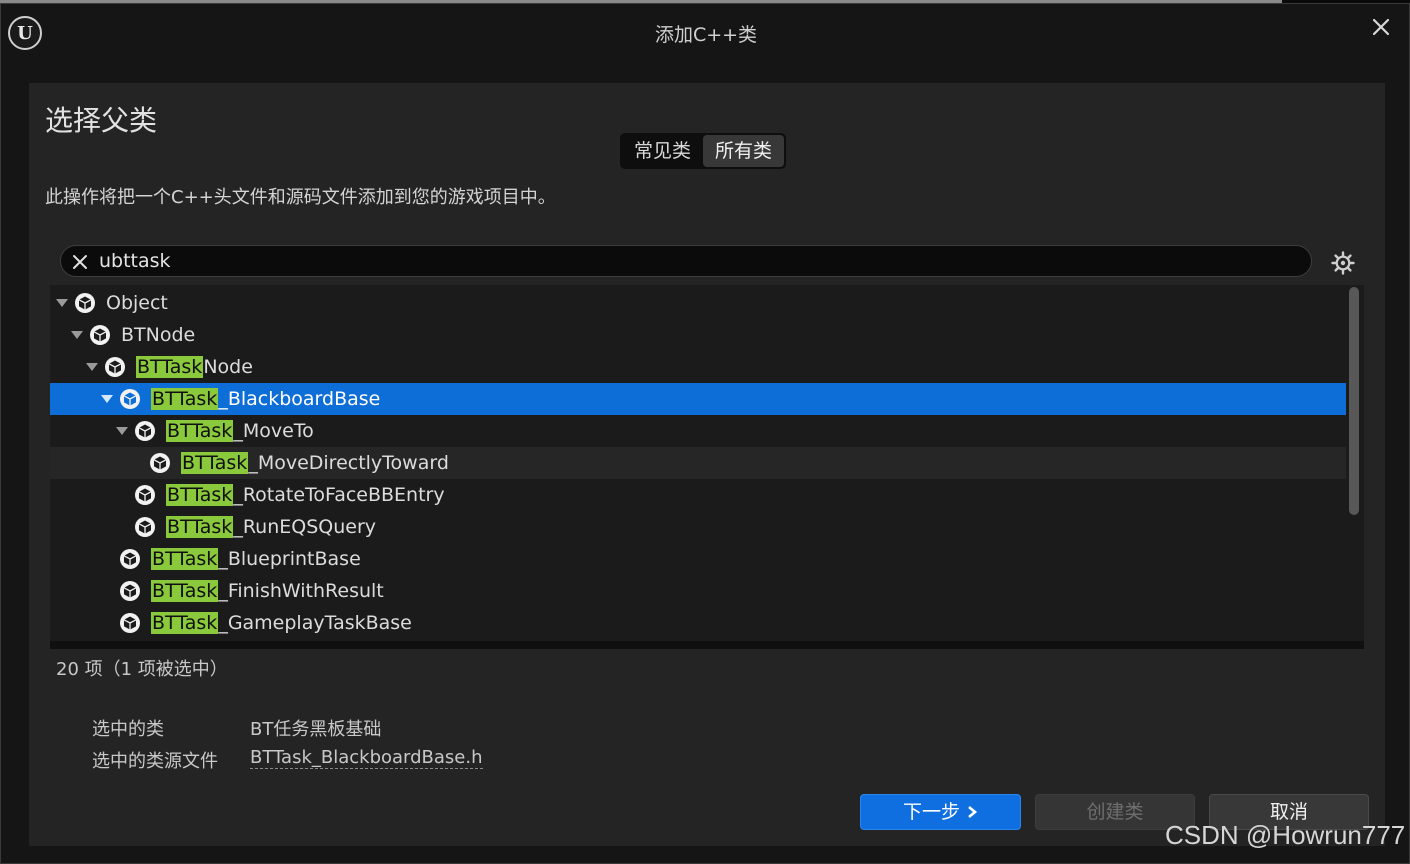 This screenshot has height=864, width=1410. I want to click on tree-row: BTTask_BlueprintBase, so click(698, 559).